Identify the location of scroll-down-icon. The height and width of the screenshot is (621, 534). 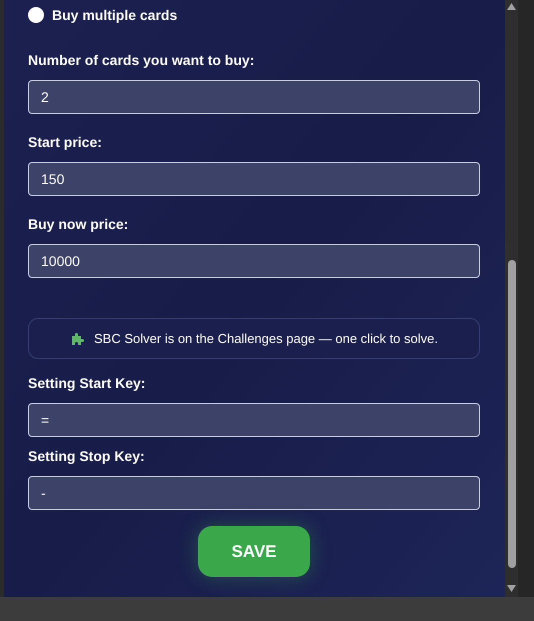
(511, 588).